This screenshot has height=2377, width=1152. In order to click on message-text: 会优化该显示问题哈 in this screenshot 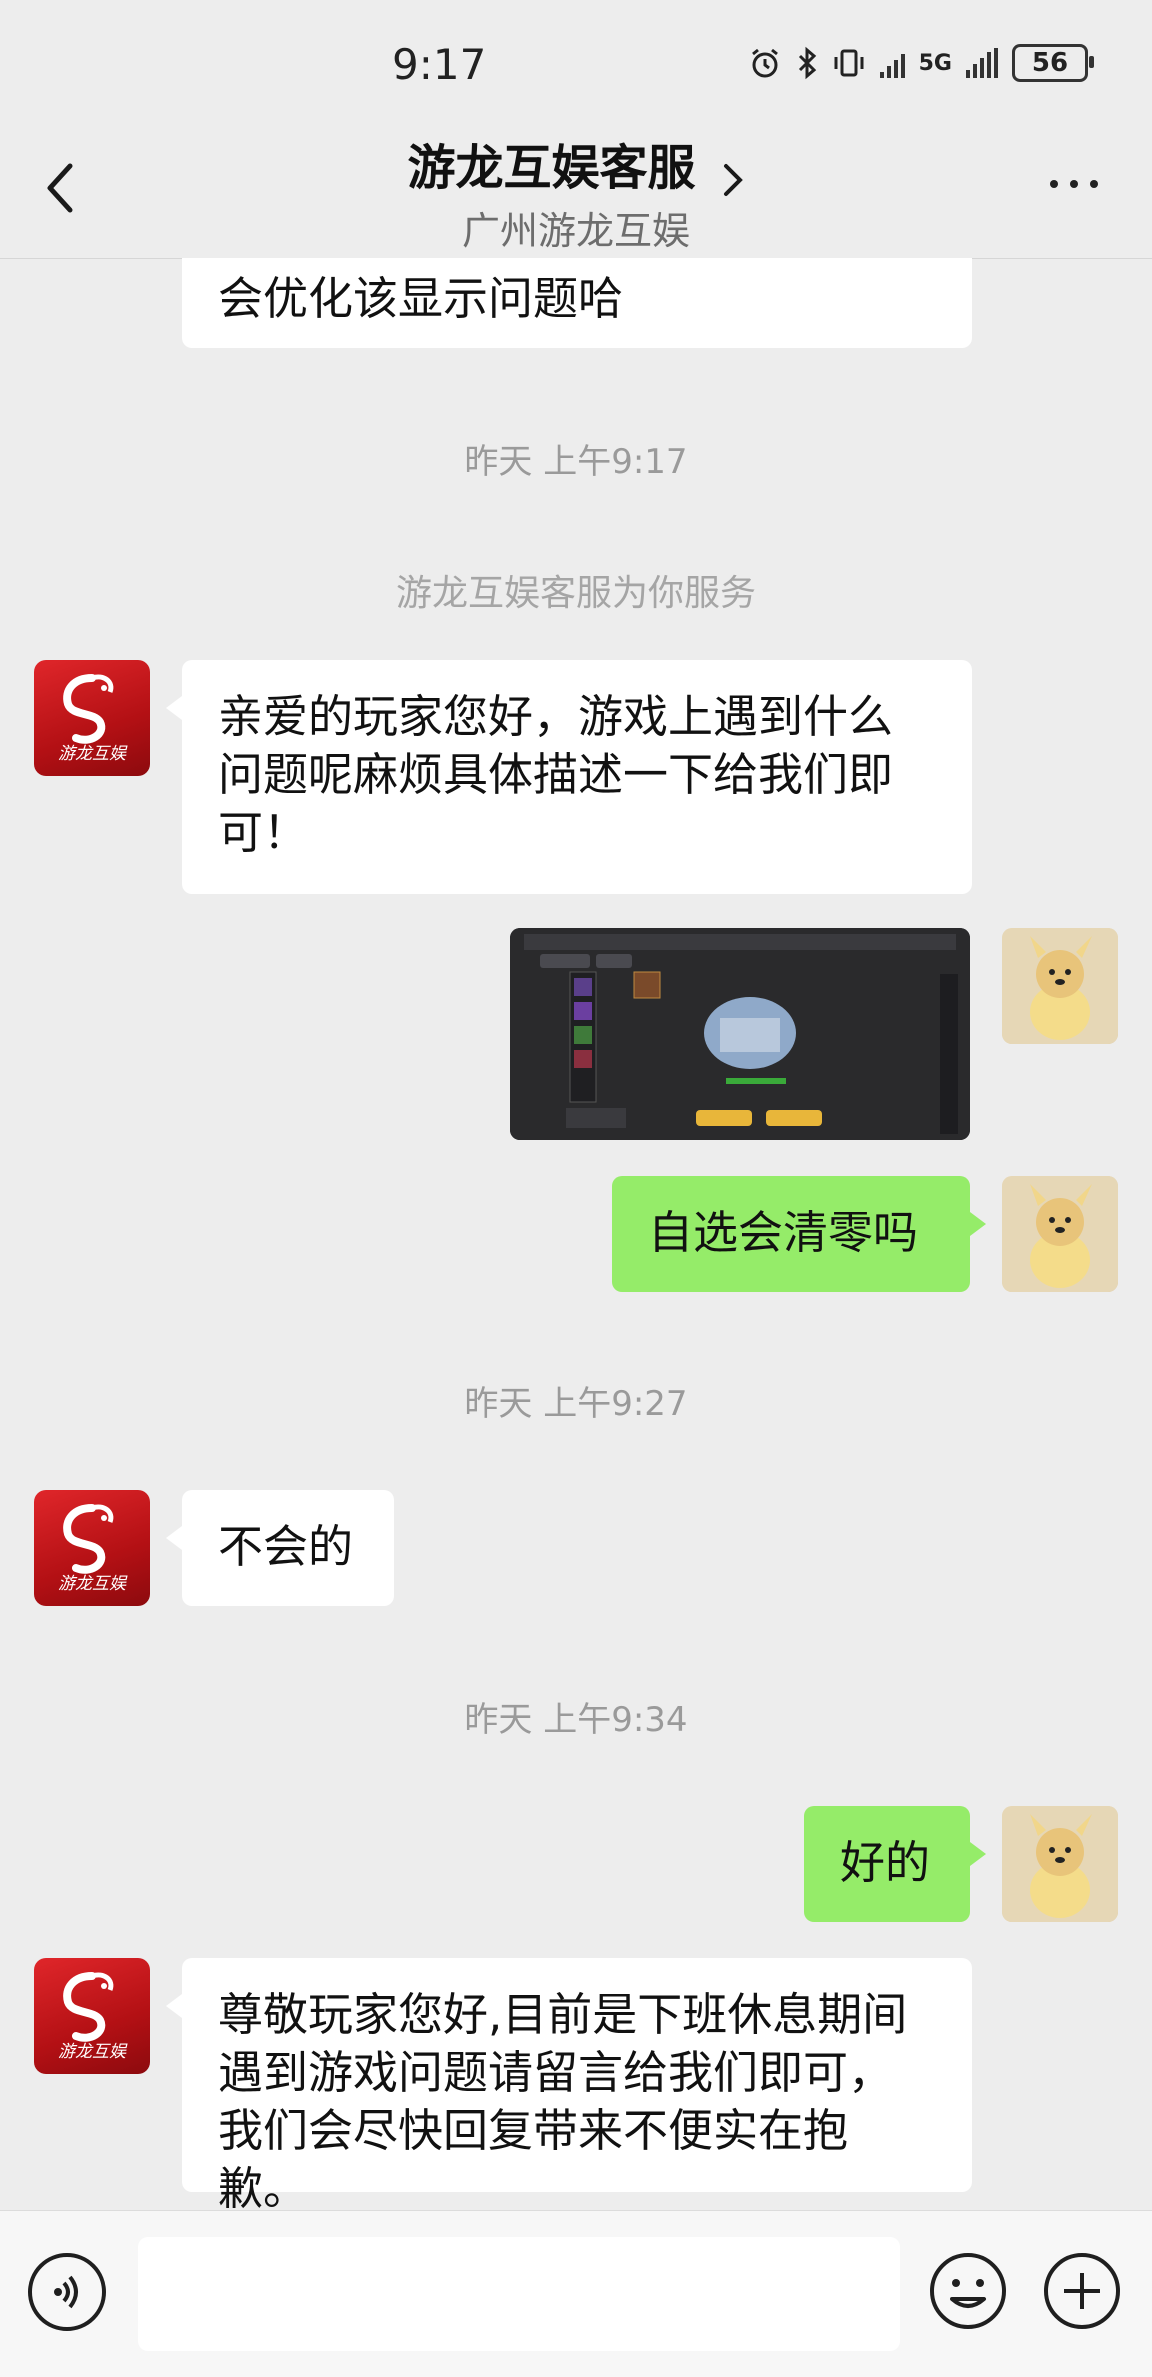, I will do `click(421, 298)`.